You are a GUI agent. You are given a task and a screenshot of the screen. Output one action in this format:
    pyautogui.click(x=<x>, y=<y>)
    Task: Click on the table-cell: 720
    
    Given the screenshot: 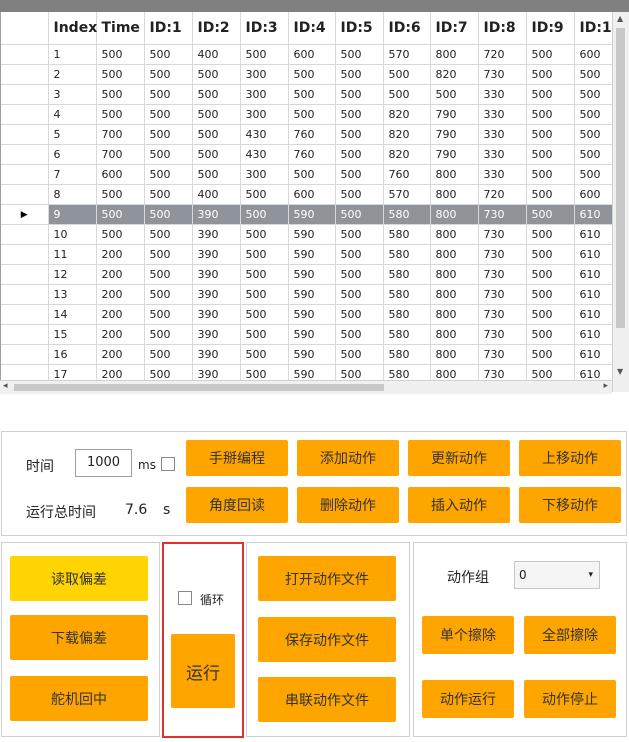 What is the action you would take?
    pyautogui.click(x=502, y=194)
    